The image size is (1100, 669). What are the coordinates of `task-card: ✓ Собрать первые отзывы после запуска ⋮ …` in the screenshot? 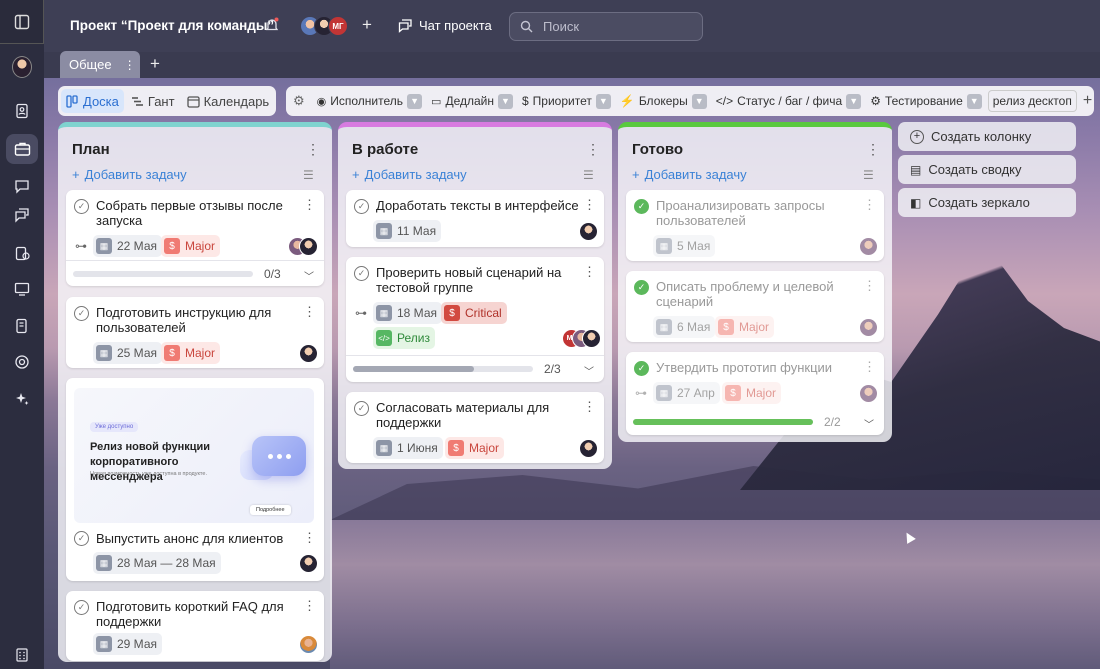 It's located at (195, 238).